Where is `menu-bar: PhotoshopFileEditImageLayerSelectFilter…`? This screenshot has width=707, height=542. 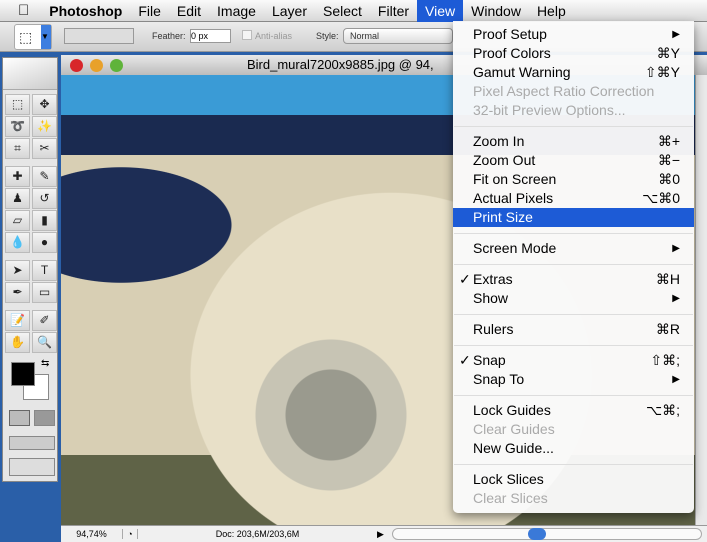
menu-bar: PhotoshopFileEditImageLayerSelectFilter… is located at coordinates (353, 11).